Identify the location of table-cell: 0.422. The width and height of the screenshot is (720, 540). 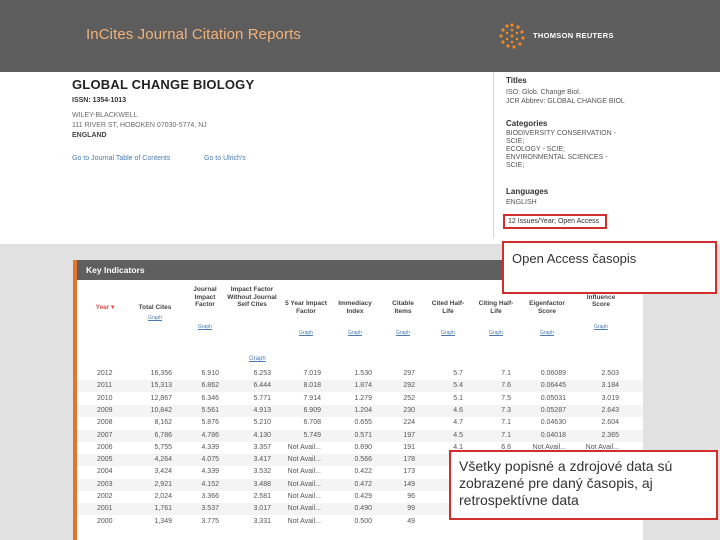
(363, 472).